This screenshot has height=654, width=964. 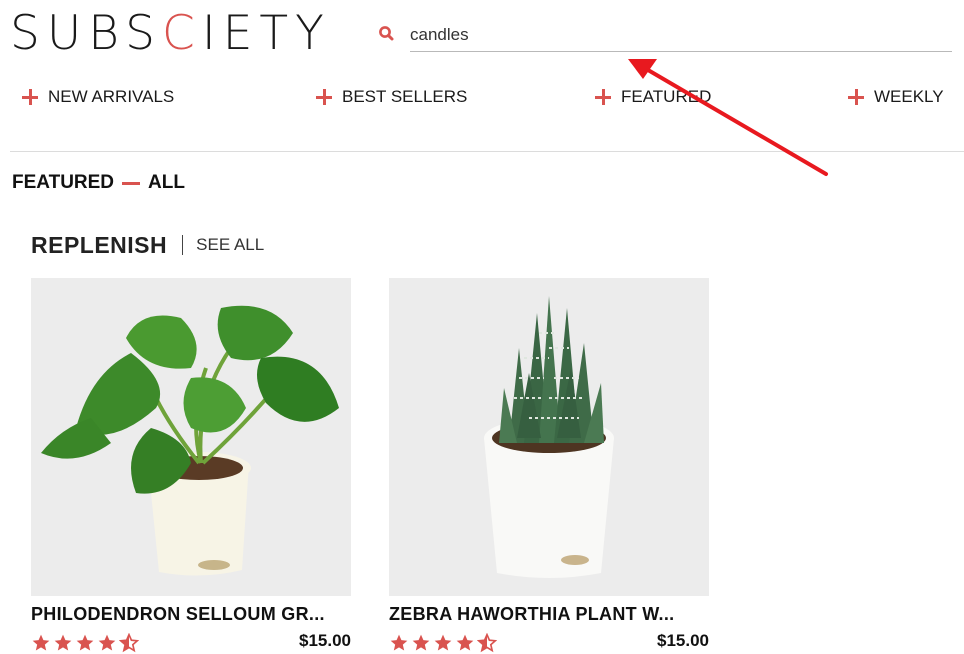 I want to click on search-input, so click(x=681, y=35).